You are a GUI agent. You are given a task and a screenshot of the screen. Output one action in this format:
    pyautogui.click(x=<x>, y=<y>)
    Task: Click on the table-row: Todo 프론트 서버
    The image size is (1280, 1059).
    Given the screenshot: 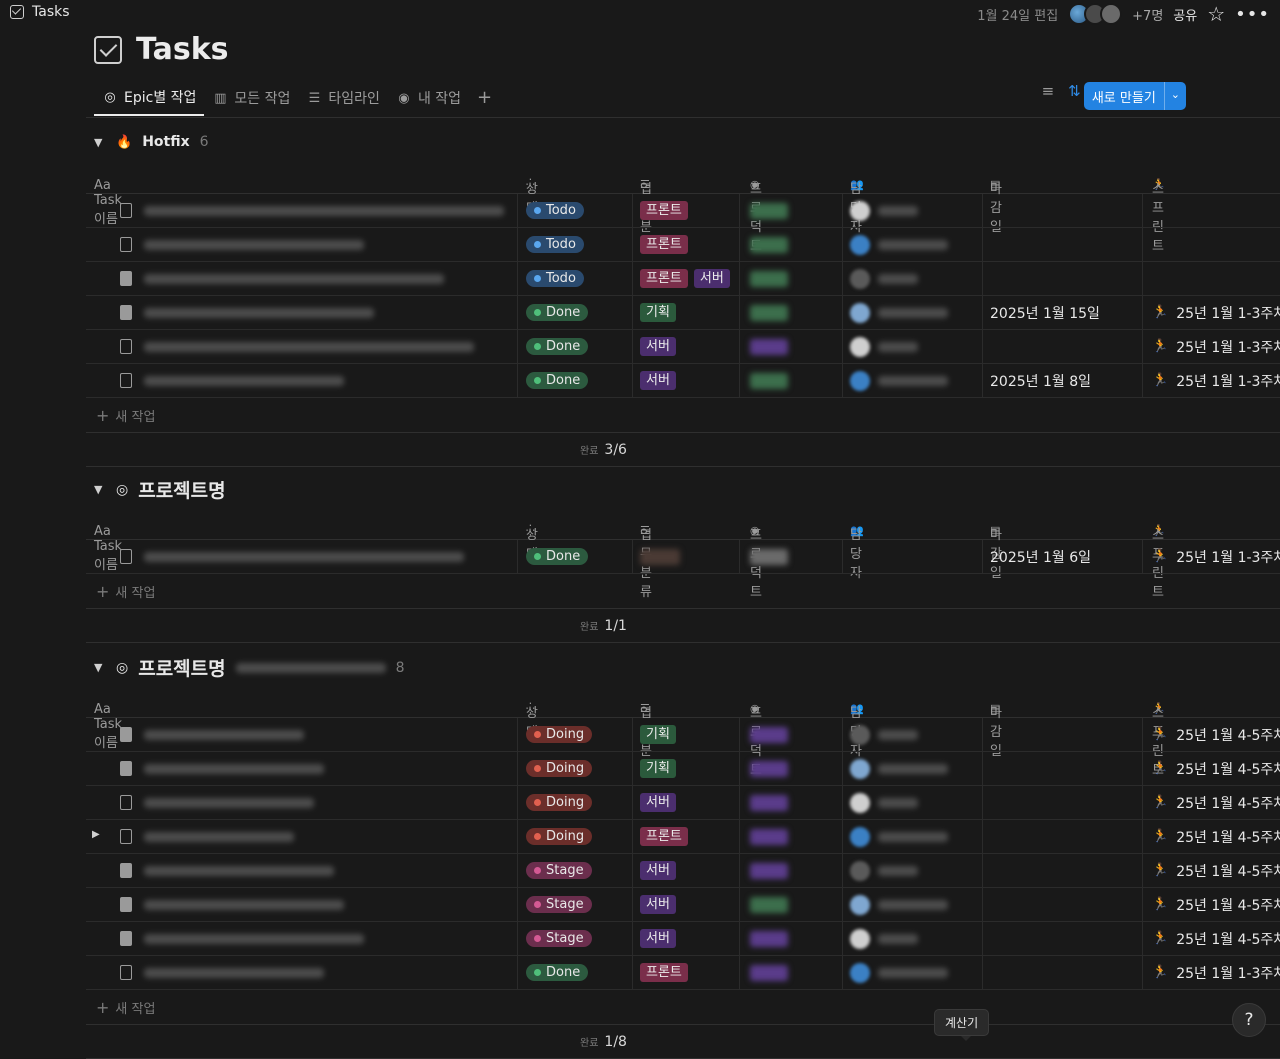 What is the action you would take?
    pyautogui.click(x=683, y=279)
    